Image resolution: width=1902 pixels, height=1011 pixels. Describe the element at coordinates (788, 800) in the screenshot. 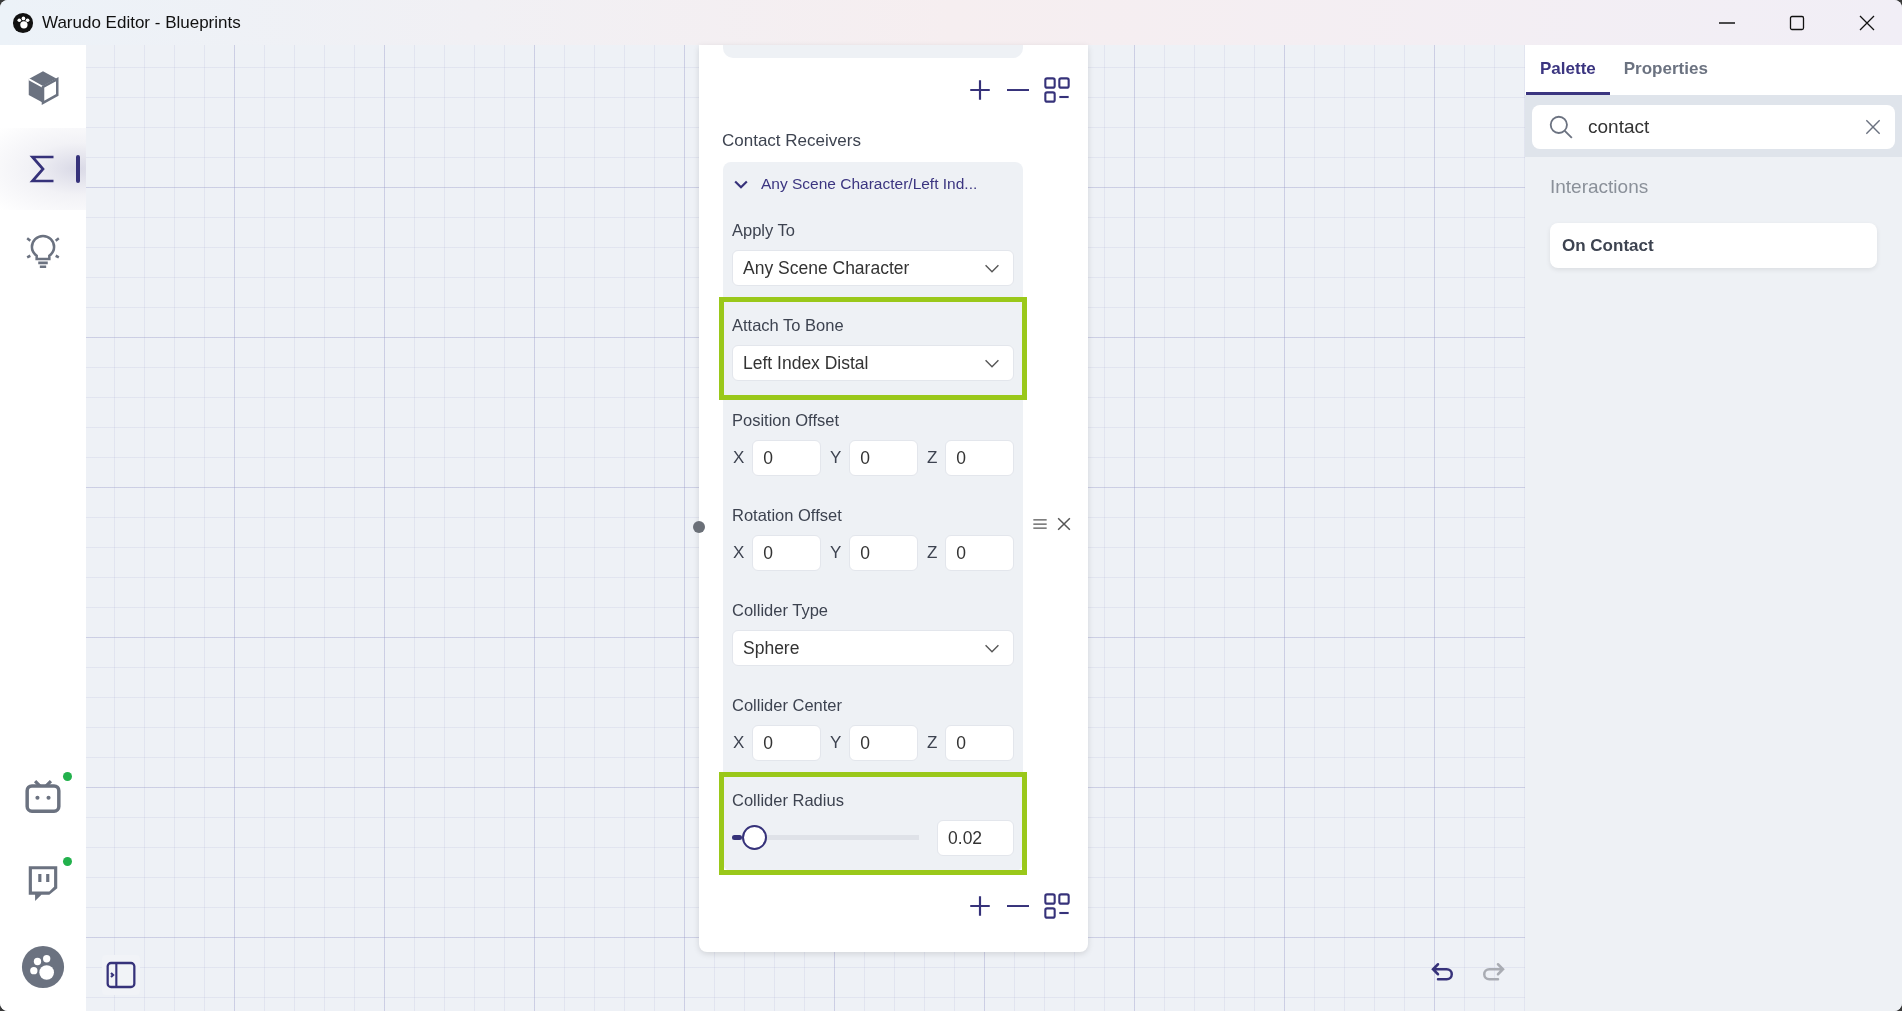

I see `field-label: Collider Radius` at that location.